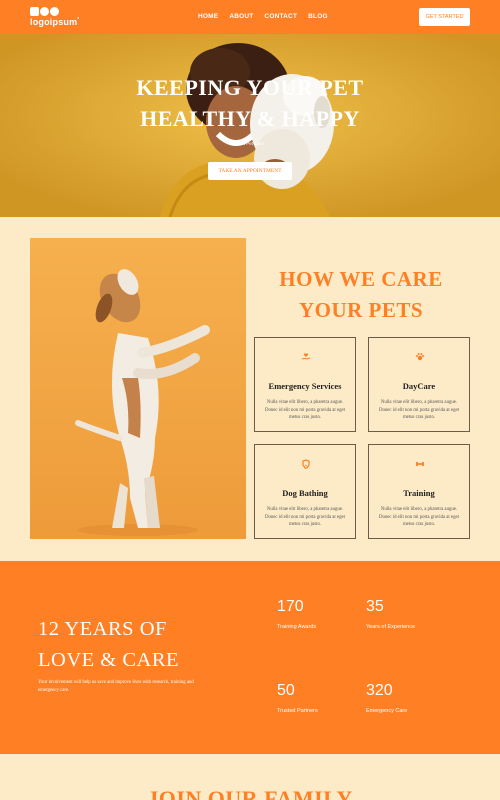 The width and height of the screenshot is (500, 800). What do you see at coordinates (420, 357) in the screenshot?
I see `paw-icon` at bounding box center [420, 357].